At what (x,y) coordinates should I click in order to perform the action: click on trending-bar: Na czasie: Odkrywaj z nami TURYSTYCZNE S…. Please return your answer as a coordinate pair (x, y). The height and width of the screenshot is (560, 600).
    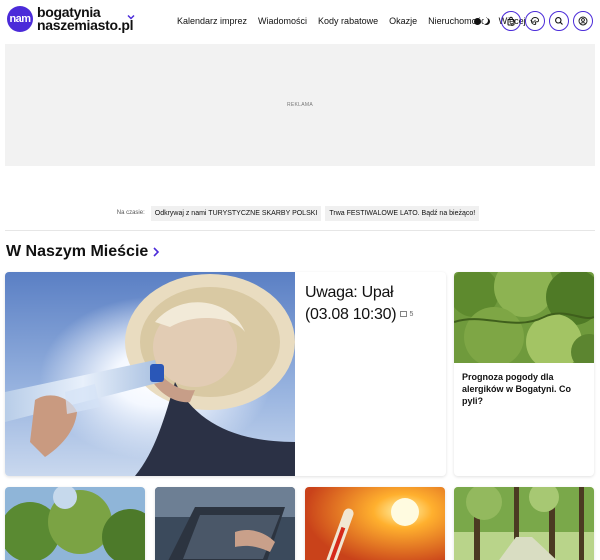
    Looking at the image, I should click on (300, 213).